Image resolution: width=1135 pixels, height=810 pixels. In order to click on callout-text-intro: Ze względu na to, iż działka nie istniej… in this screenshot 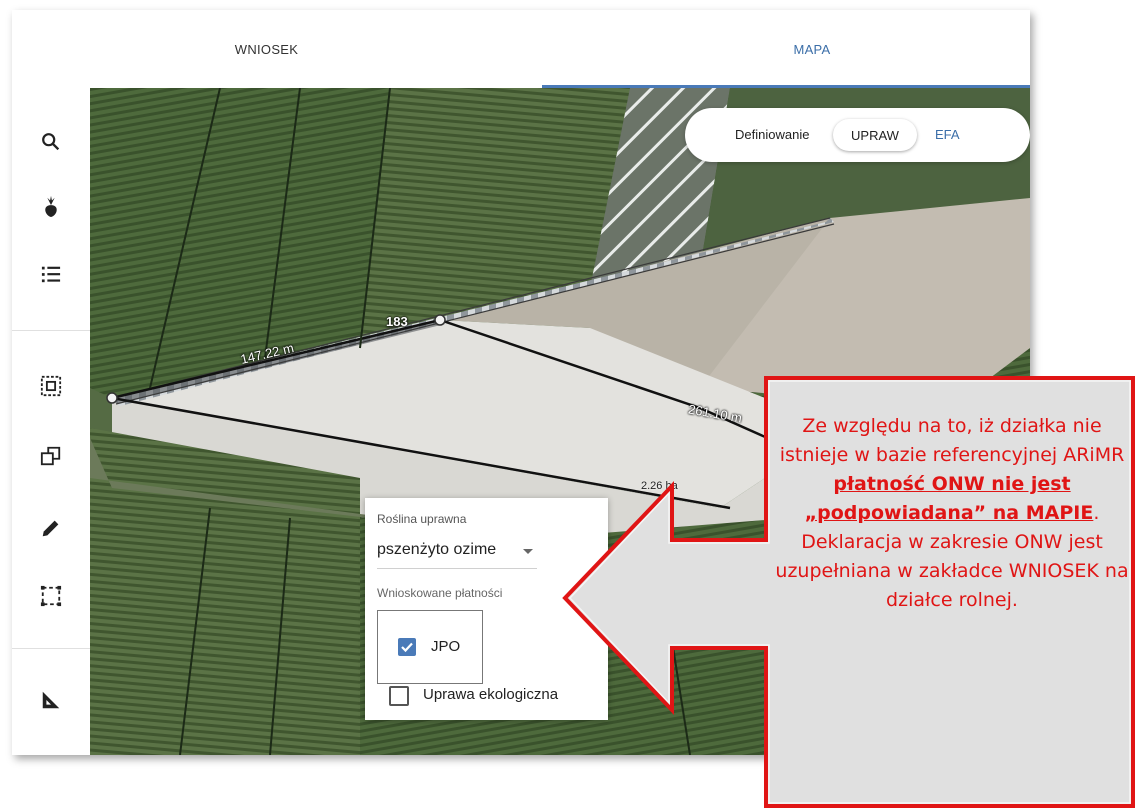, I will do `click(952, 440)`.